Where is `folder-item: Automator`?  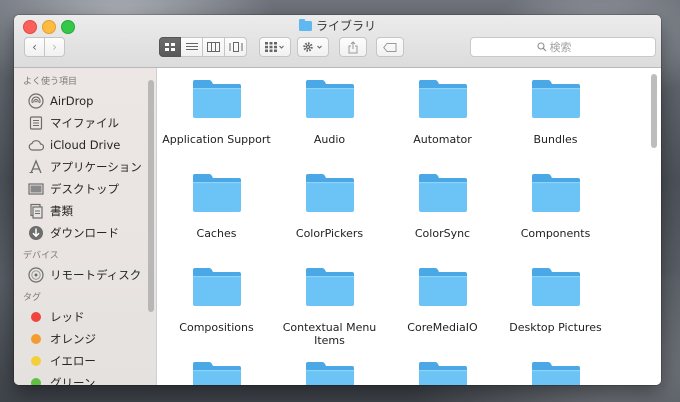
folder-item: Automator is located at coordinates (442, 112).